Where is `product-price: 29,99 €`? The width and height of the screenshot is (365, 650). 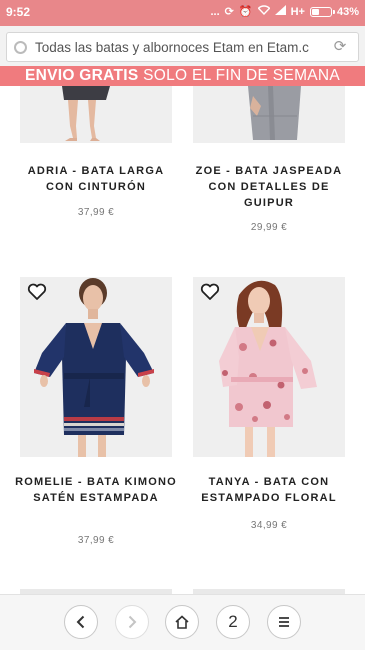 product-price: 29,99 € is located at coordinates (269, 227).